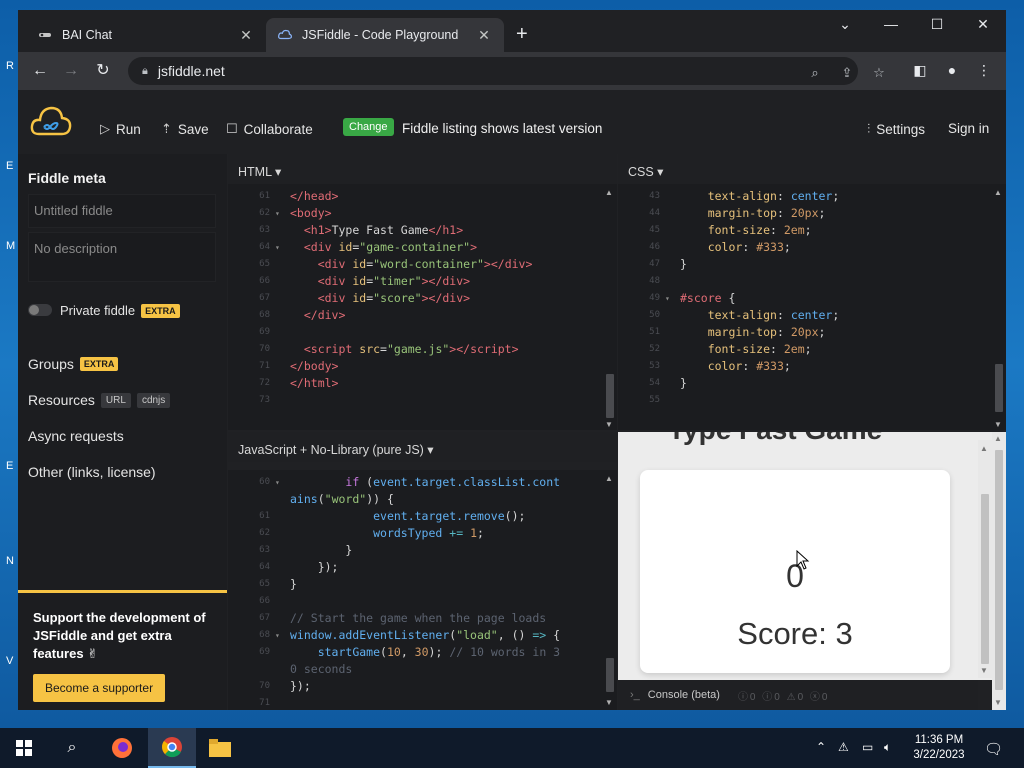 This screenshot has height=768, width=1024. I want to click on zoom-search-icon: ⌕, so click(815, 73).